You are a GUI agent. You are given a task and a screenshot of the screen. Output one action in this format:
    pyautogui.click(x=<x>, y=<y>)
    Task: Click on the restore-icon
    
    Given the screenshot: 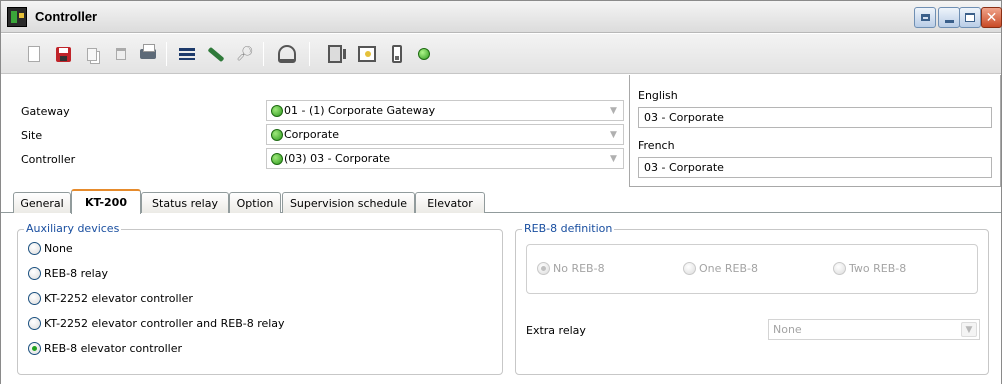 What is the action you would take?
    pyautogui.click(x=925, y=17)
    